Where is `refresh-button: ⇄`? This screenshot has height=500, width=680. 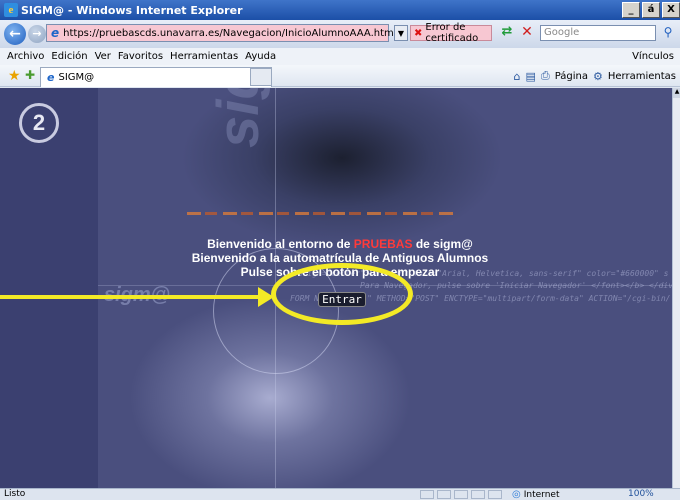 refresh-button: ⇄ is located at coordinates (507, 33).